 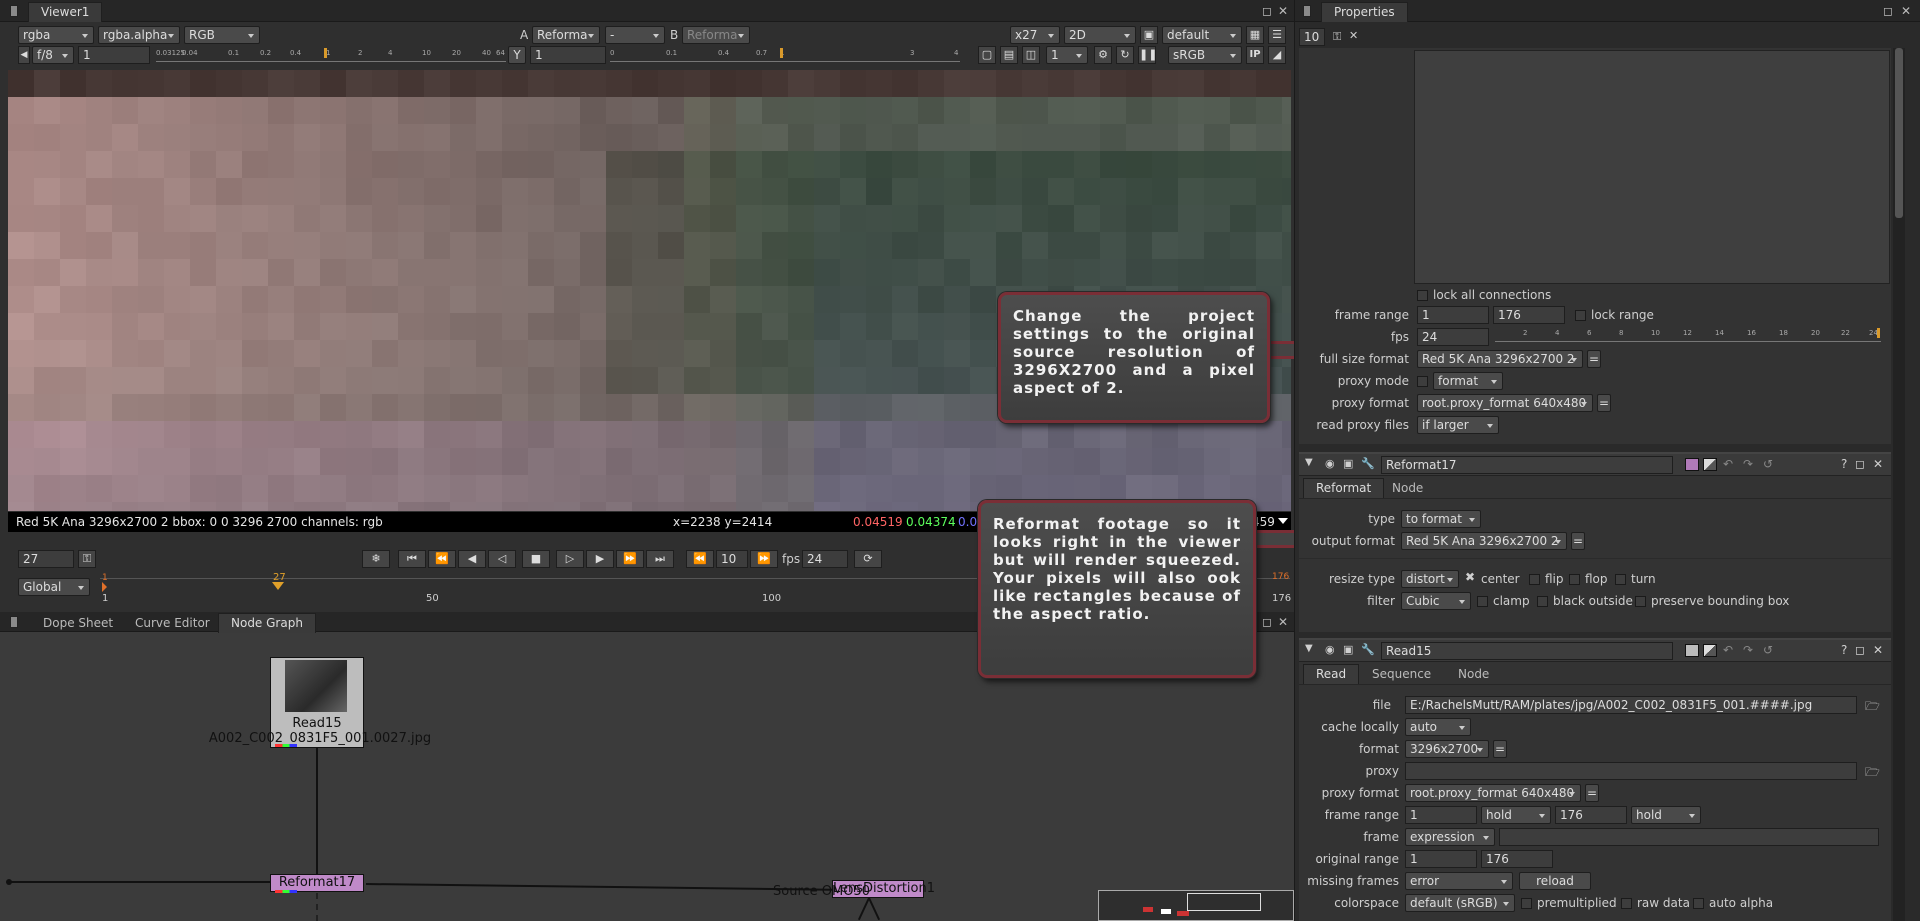 What do you see at coordinates (781, 53) in the screenshot?
I see `gamma-handle-icon` at bounding box center [781, 53].